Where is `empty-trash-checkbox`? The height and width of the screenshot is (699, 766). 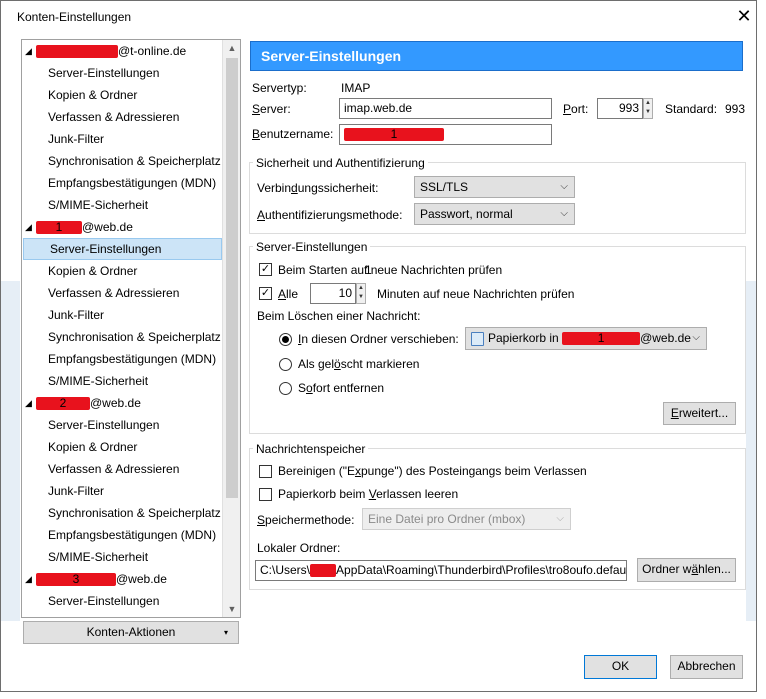
empty-trash-checkbox is located at coordinates (265, 494).